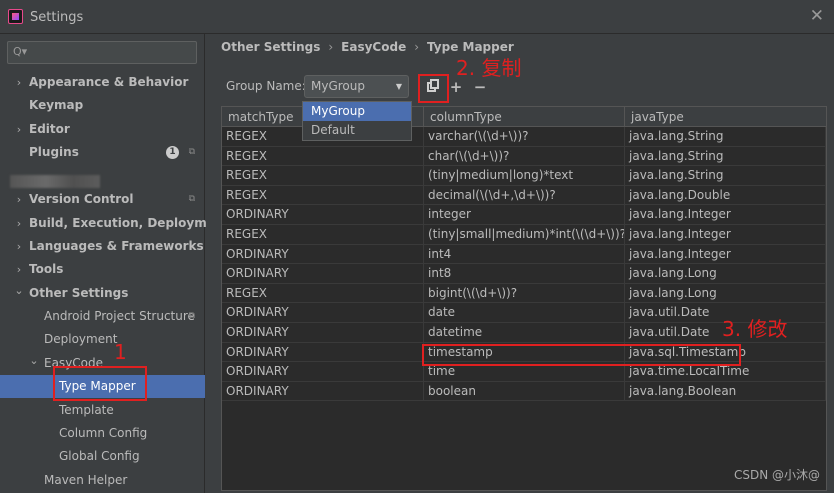  I want to click on cell-columntype: date, so click(524, 313).